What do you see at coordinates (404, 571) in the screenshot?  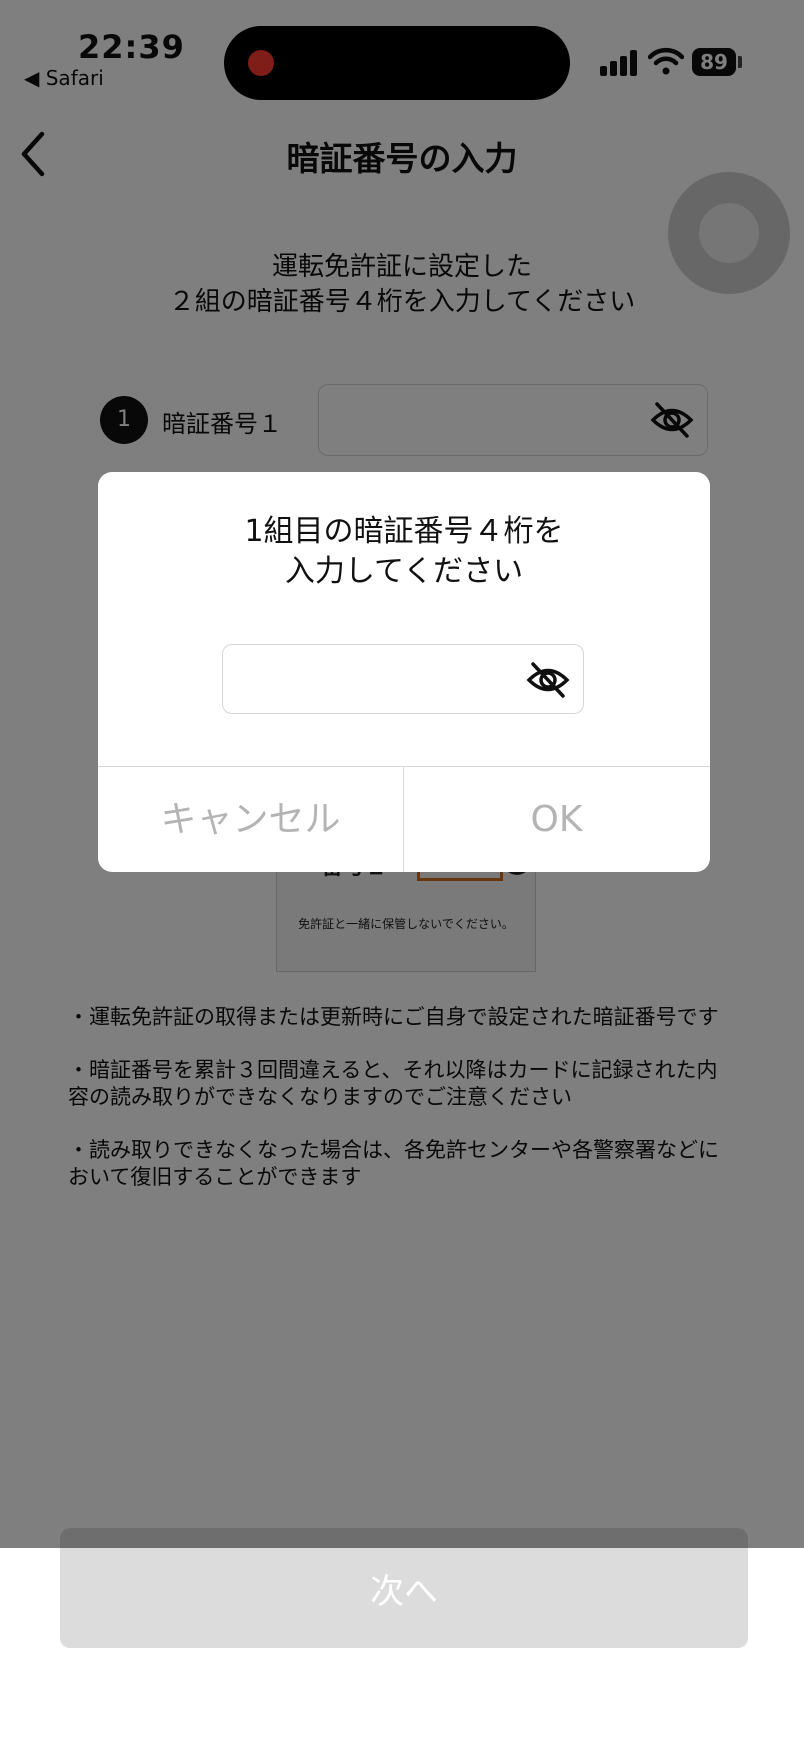 I see `dialog-title-line-2: 入力してください` at bounding box center [404, 571].